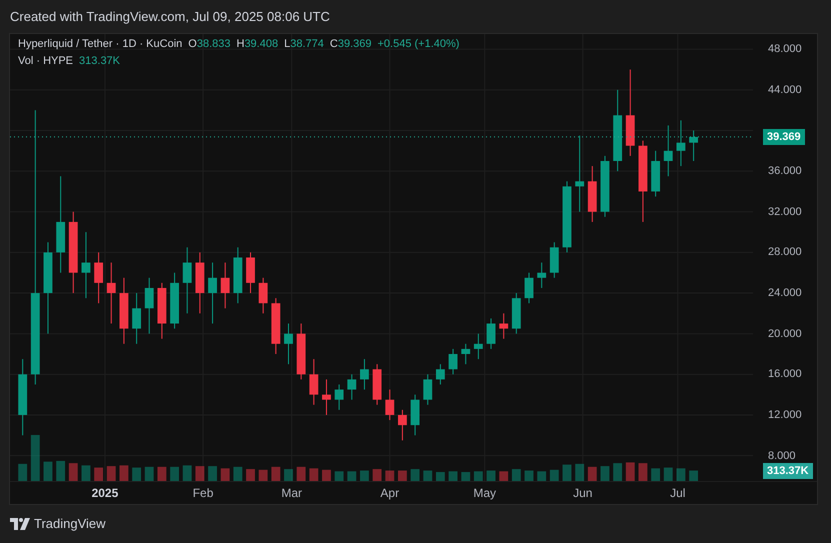 The image size is (831, 543). What do you see at coordinates (170, 17) in the screenshot?
I see `header-caption: Created with TradingView.com, Jul 09, 2025 08:06 UTC` at bounding box center [170, 17].